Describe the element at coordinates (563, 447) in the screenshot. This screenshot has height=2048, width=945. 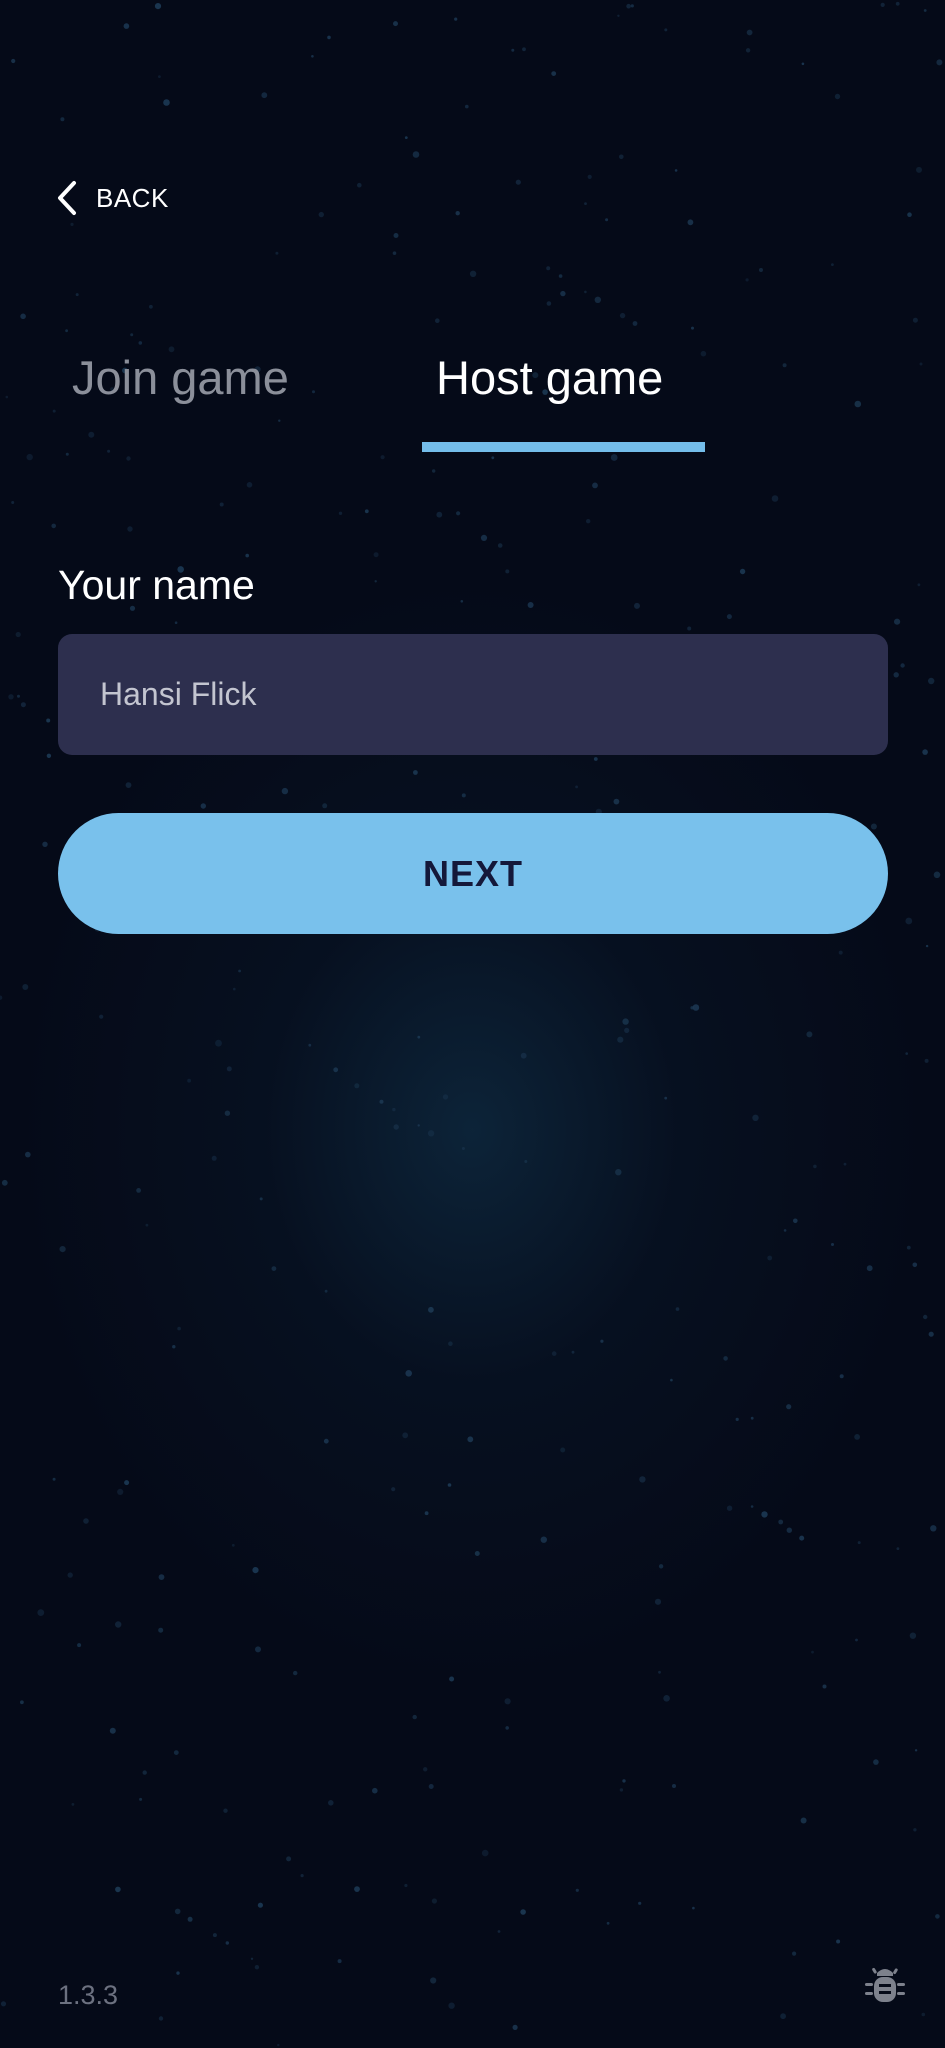
I see `active-tab-indicator` at that location.